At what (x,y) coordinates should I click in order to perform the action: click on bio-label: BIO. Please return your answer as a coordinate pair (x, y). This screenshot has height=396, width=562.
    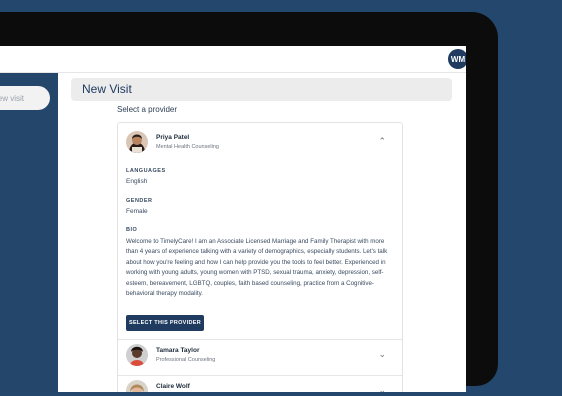
    Looking at the image, I should click on (132, 230).